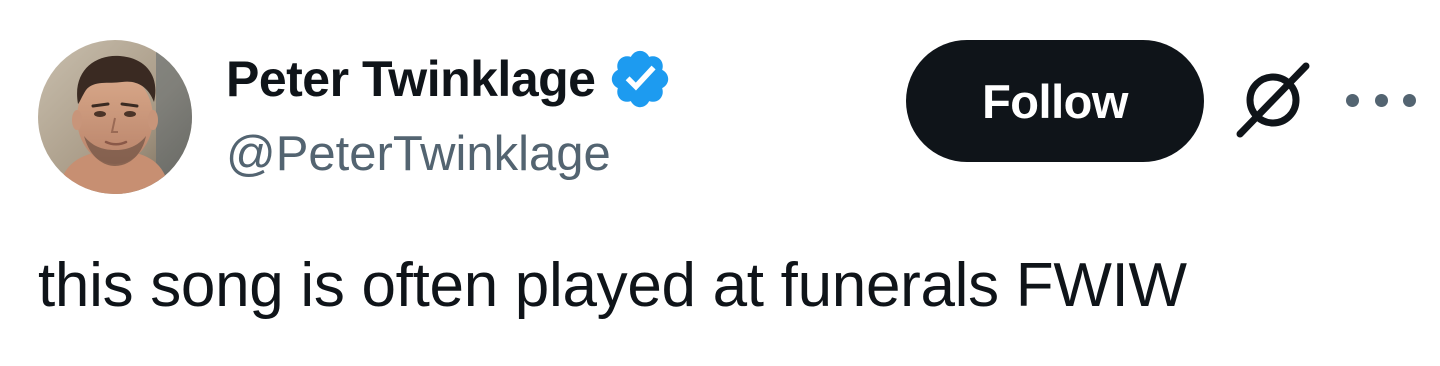 The width and height of the screenshot is (1440, 366). I want to click on follow-button: Follow, so click(1055, 101).